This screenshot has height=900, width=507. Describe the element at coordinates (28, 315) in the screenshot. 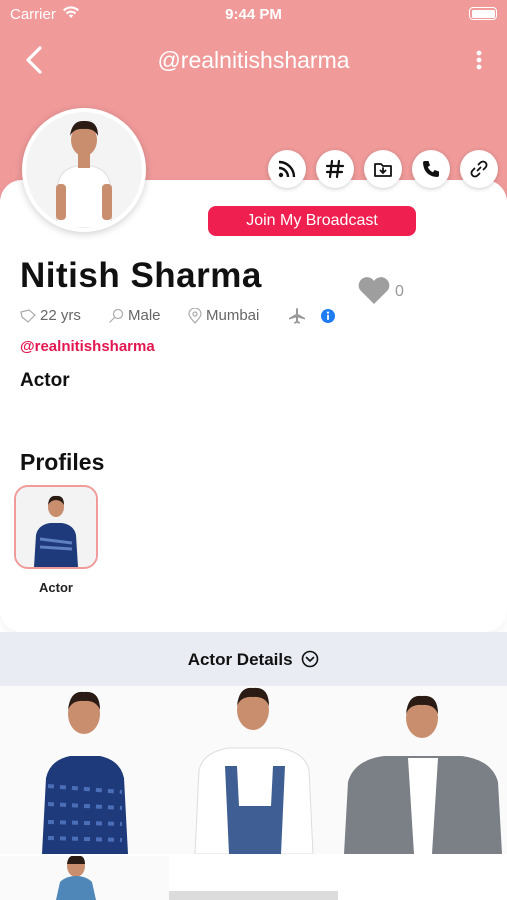

I see `age-icon` at that location.